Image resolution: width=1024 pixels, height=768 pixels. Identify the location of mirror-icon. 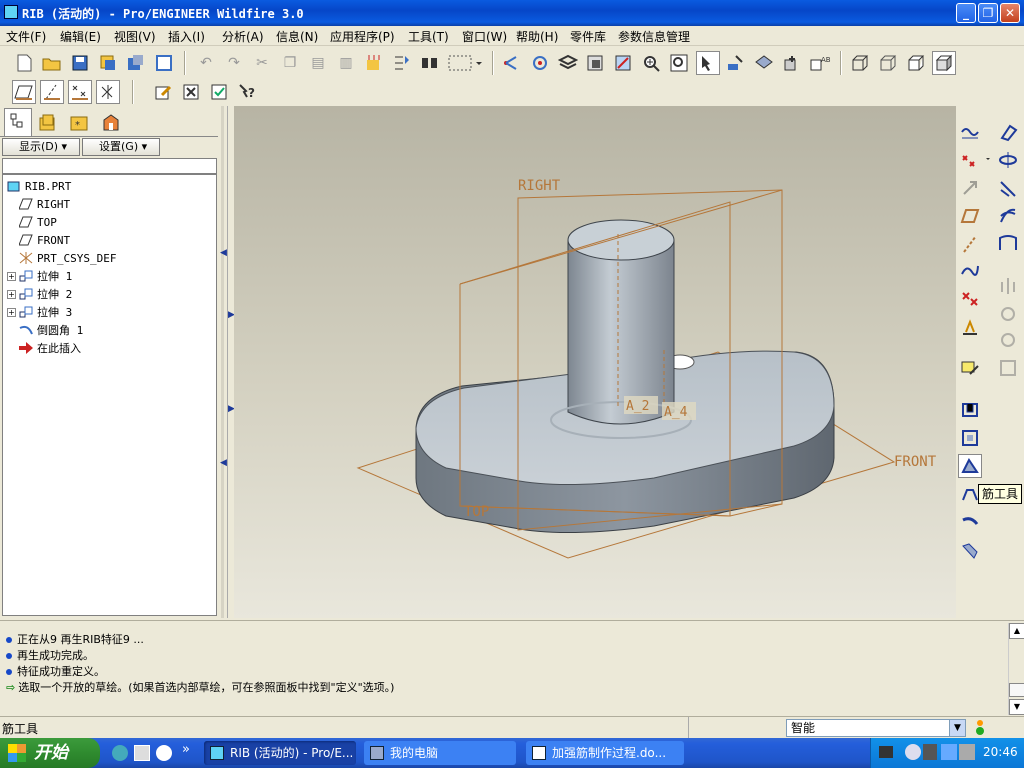
(1008, 286).